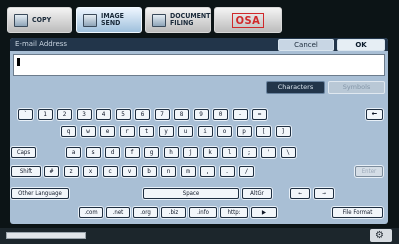 Image resolution: width=399 pixels, height=244 pixels. I want to click on key-5: 5, so click(123, 114).